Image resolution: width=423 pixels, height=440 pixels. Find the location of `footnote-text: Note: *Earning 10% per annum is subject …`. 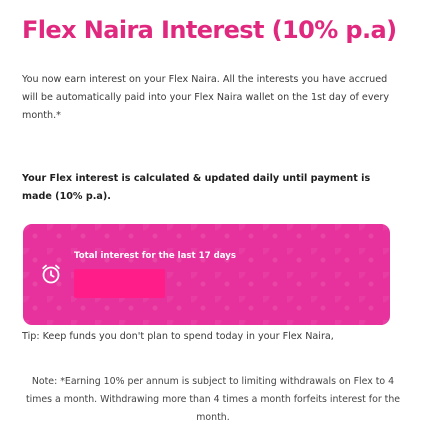

footnote-text: Note: *Earning 10% per annum is subject … is located at coordinates (213, 399).